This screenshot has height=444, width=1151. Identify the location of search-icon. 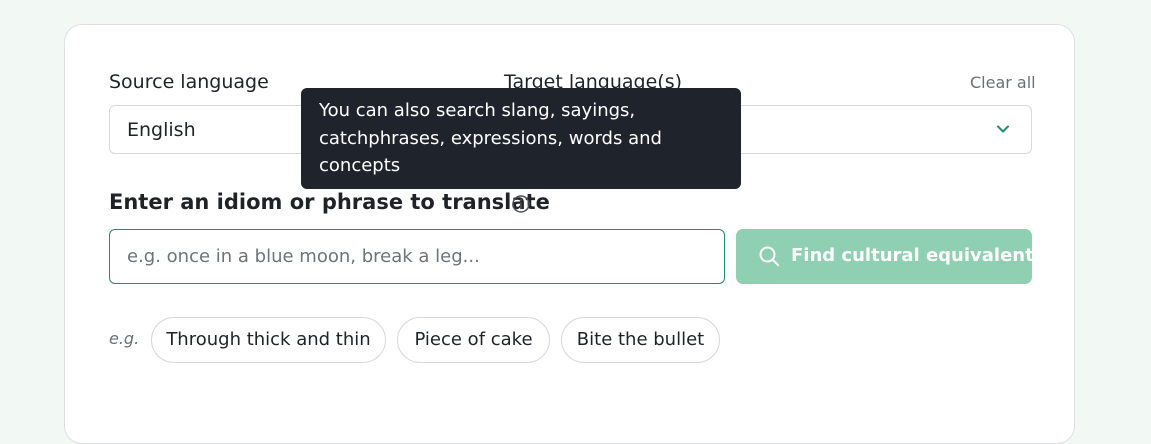
(769, 256).